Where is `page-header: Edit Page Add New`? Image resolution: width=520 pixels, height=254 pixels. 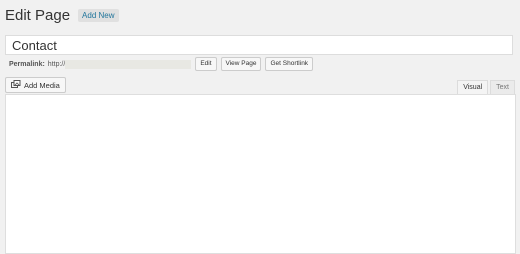 page-header: Edit Page Add New is located at coordinates (62, 15).